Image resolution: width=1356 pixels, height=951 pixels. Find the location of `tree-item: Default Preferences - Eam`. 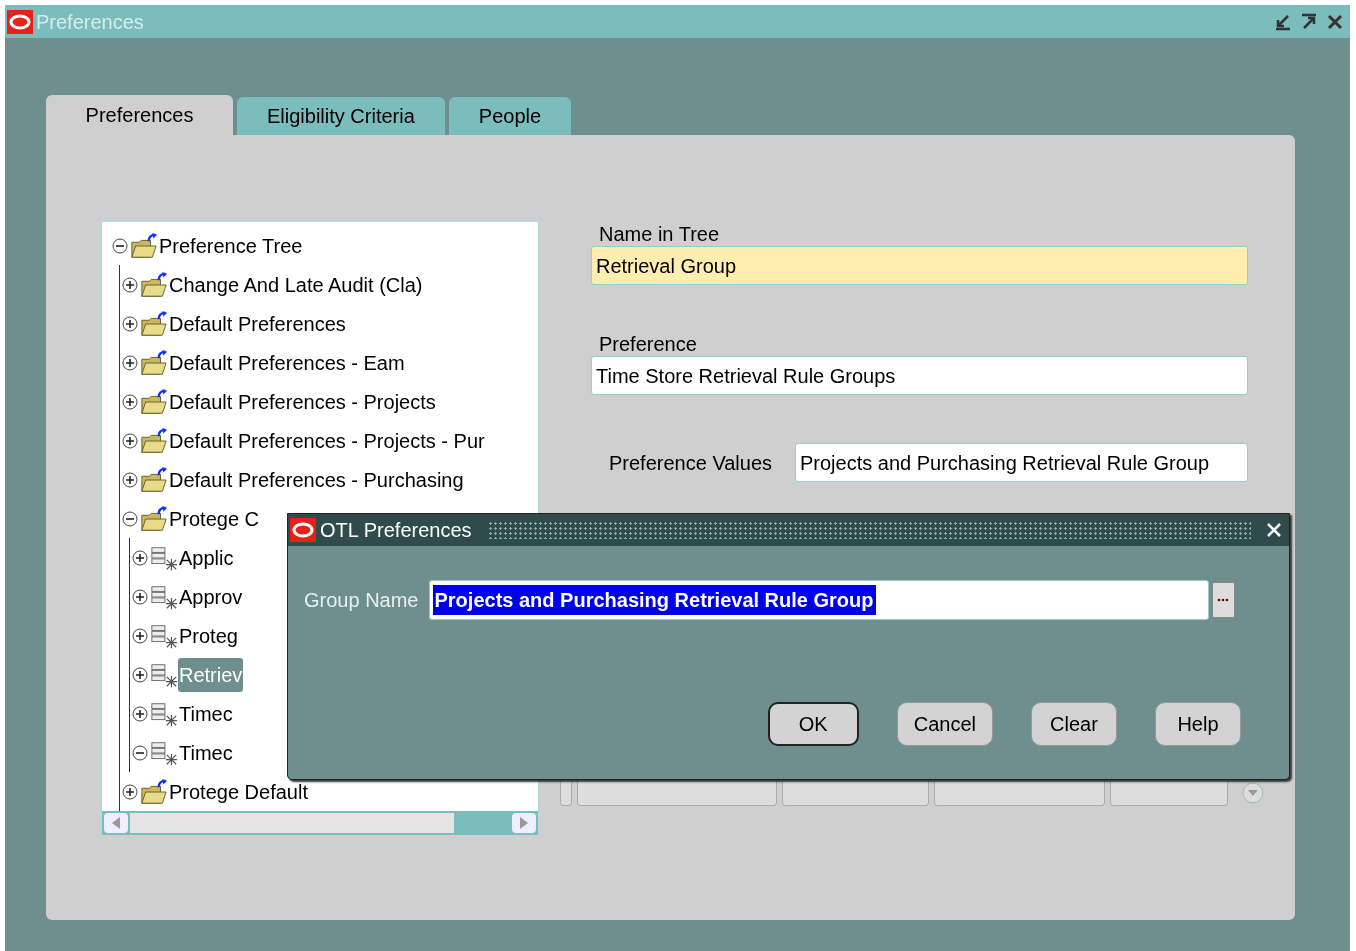

tree-item: Default Preferences - Eam is located at coordinates (287, 362).